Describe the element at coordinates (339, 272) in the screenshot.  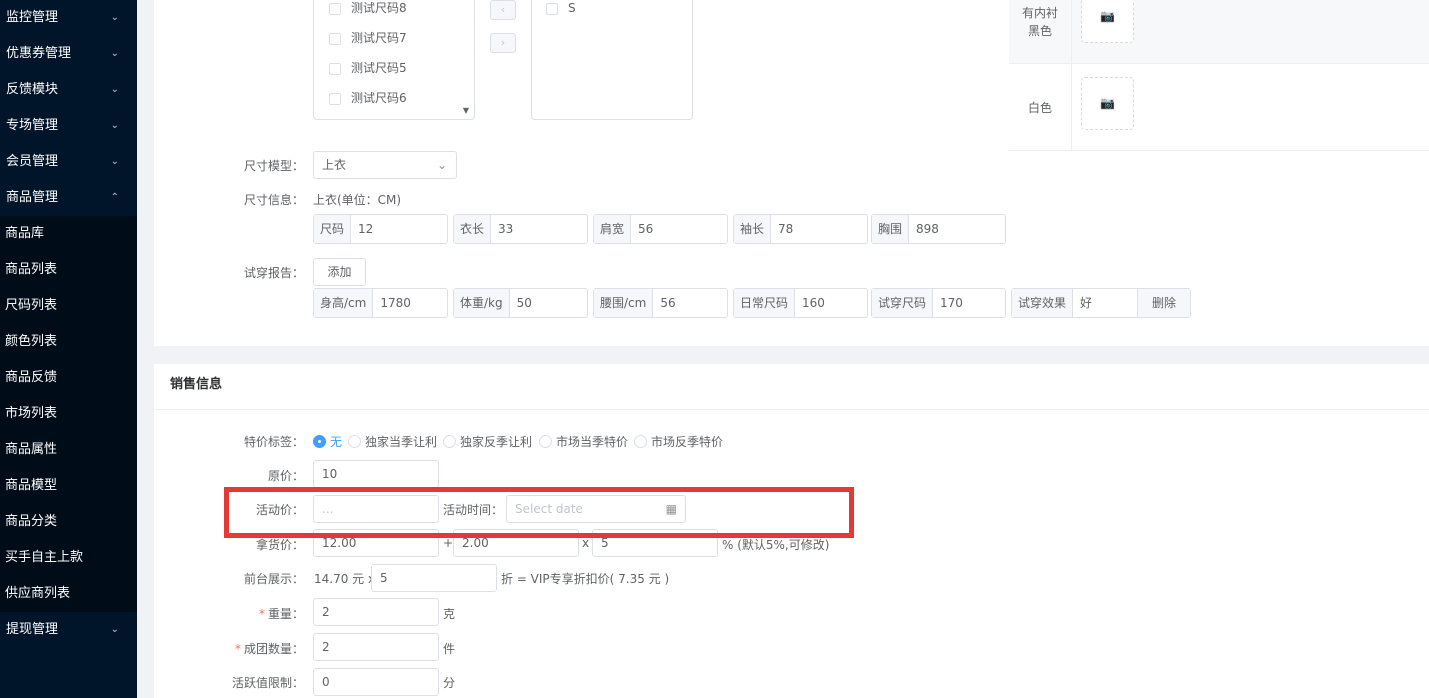
I see `add-report-button: 添加` at that location.